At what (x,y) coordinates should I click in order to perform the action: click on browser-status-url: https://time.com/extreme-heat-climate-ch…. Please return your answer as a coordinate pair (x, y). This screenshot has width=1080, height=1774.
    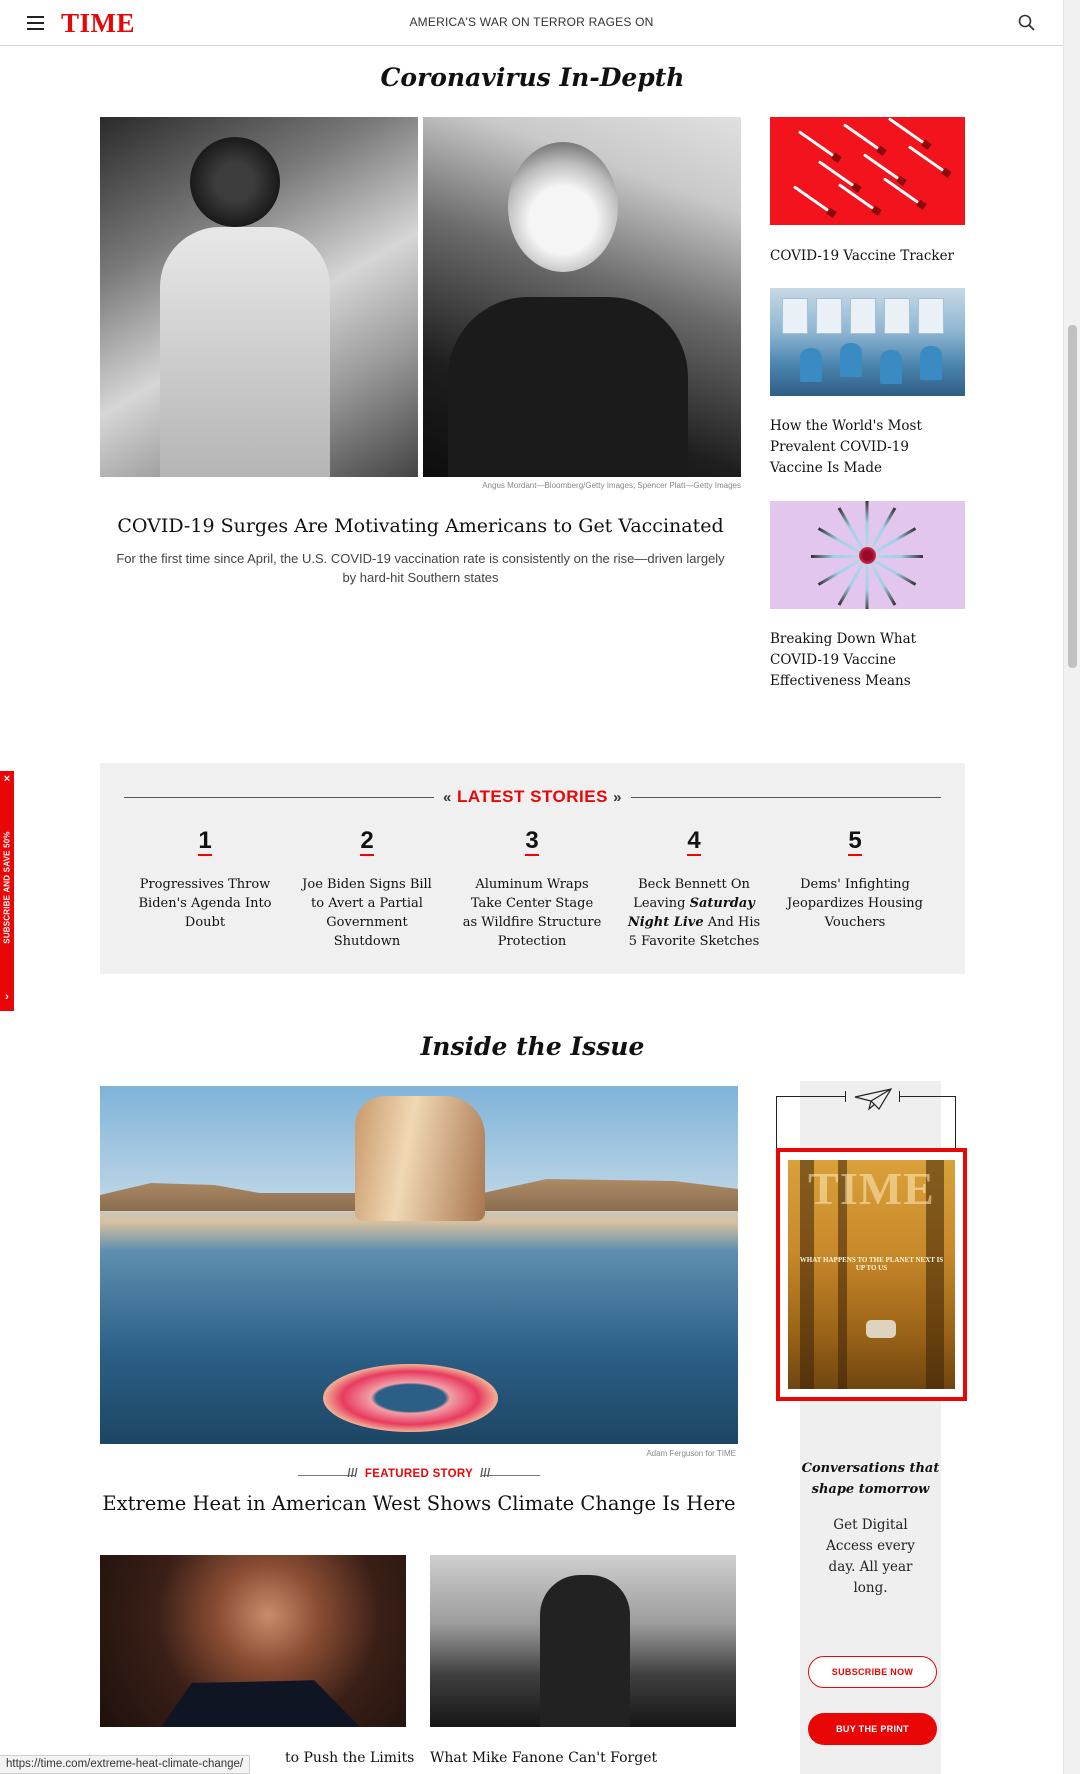
    Looking at the image, I should click on (125, 1764).